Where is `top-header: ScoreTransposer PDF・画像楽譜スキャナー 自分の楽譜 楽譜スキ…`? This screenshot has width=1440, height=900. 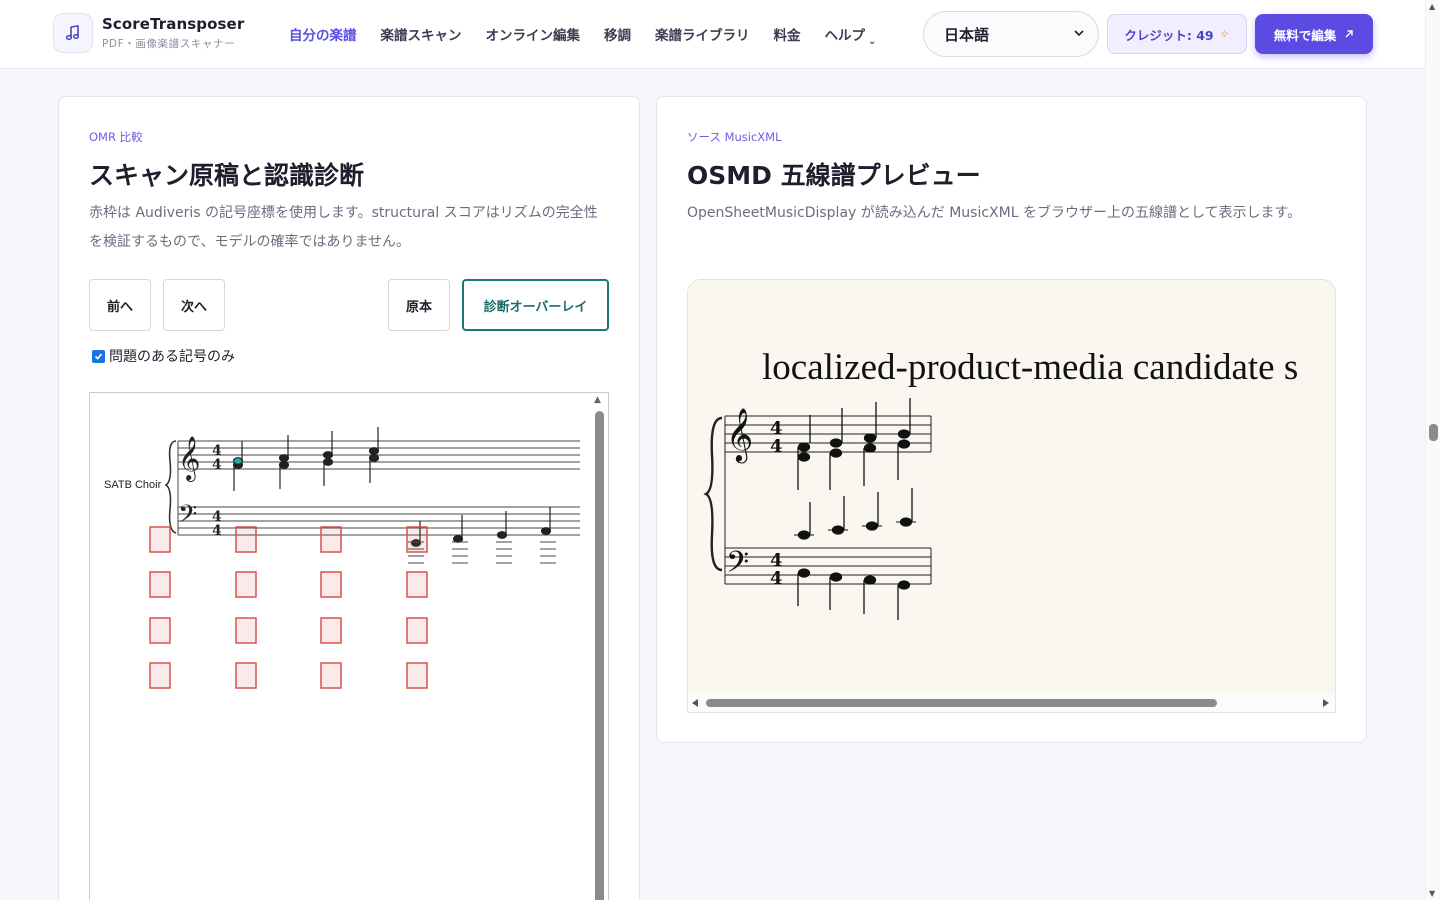
top-header: ScoreTransposer PDF・画像楽譜スキャナー 自分の楽譜 楽譜スキ… is located at coordinates (712, 34).